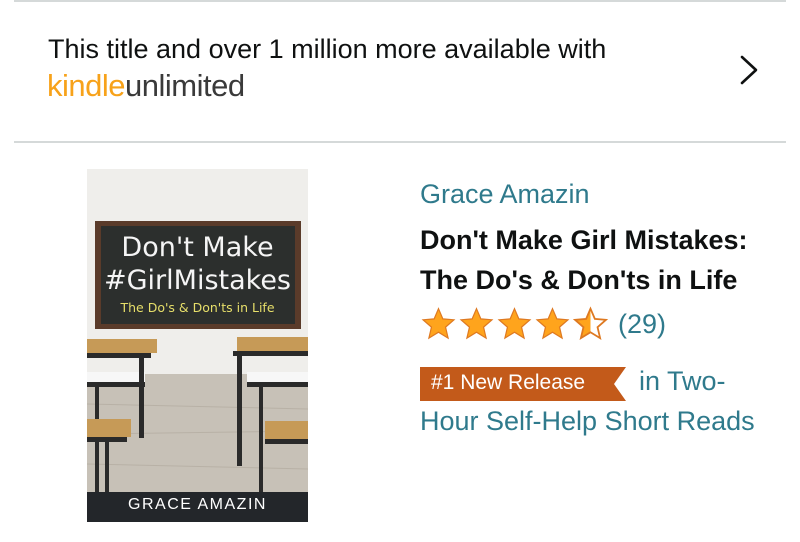 The height and width of the screenshot is (542, 800). Describe the element at coordinates (587, 401) in the screenshot. I see `category-link: in Two-Hour Self-Help Short Reads` at that location.